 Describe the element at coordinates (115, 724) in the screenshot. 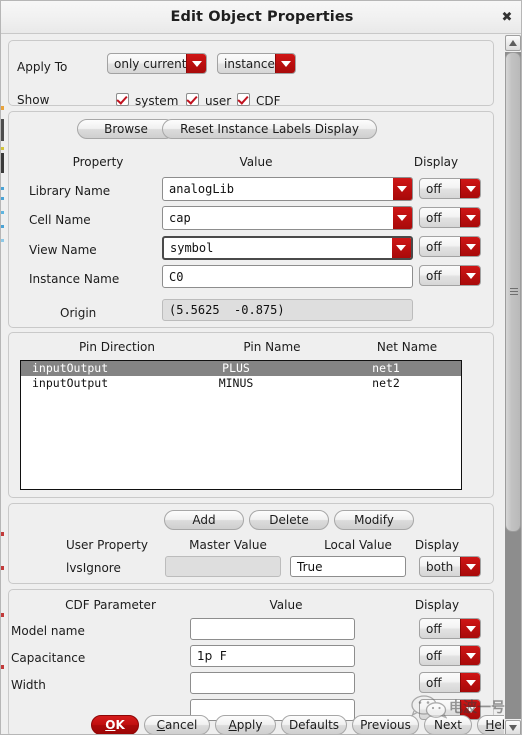

I see `ok-button: OK` at that location.